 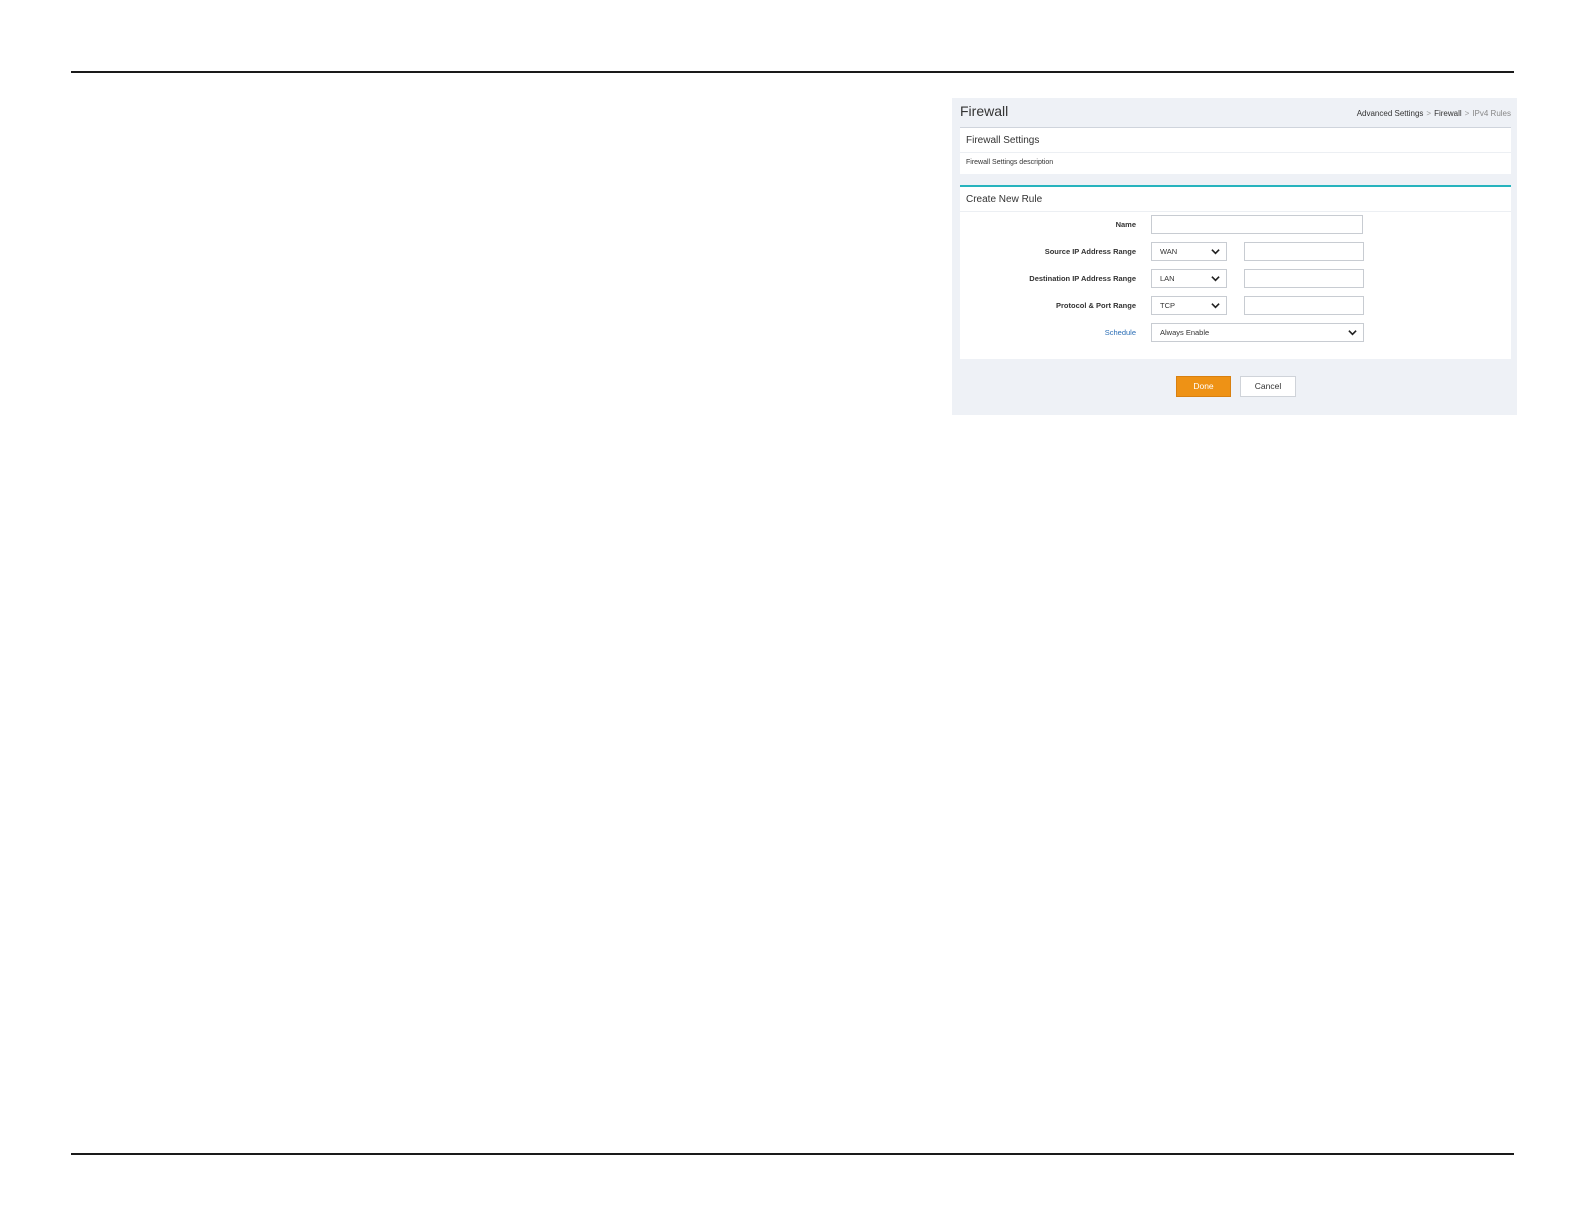 What do you see at coordinates (984, 111) in the screenshot?
I see `page-title: Firewall` at bounding box center [984, 111].